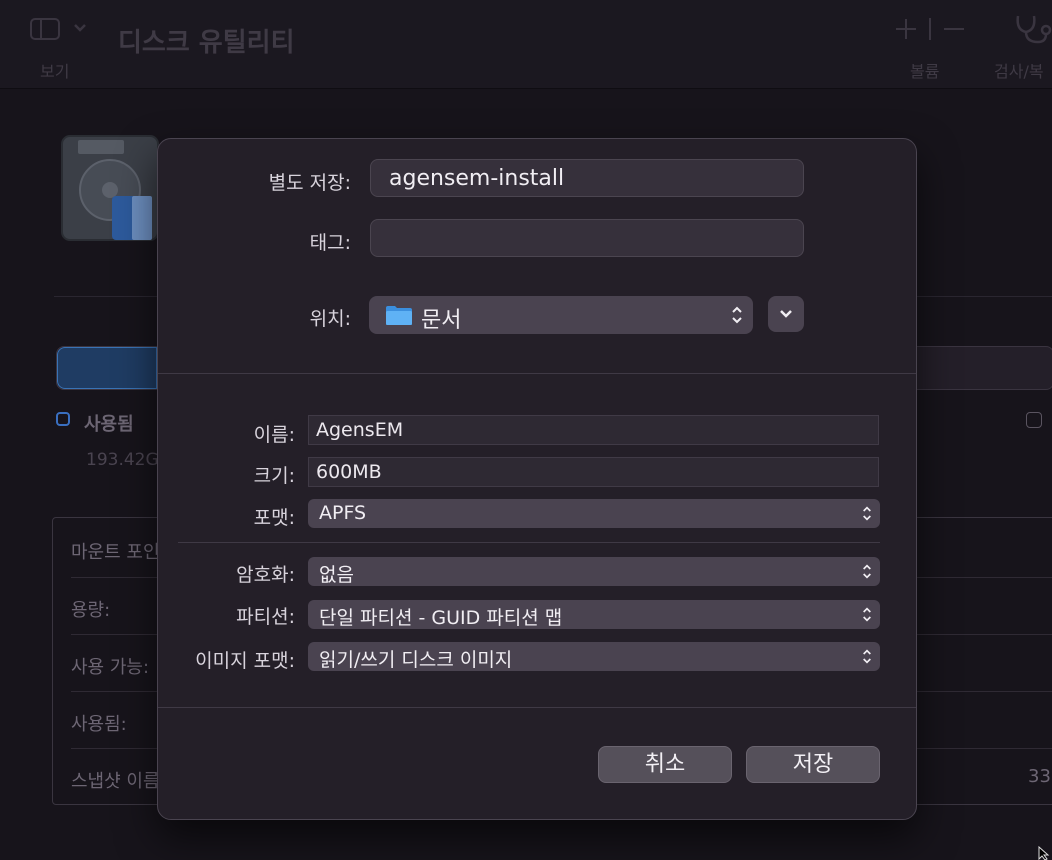 The image size is (1052, 860). Describe the element at coordinates (1032, 29) in the screenshot. I see `stethoscope-icon` at that location.